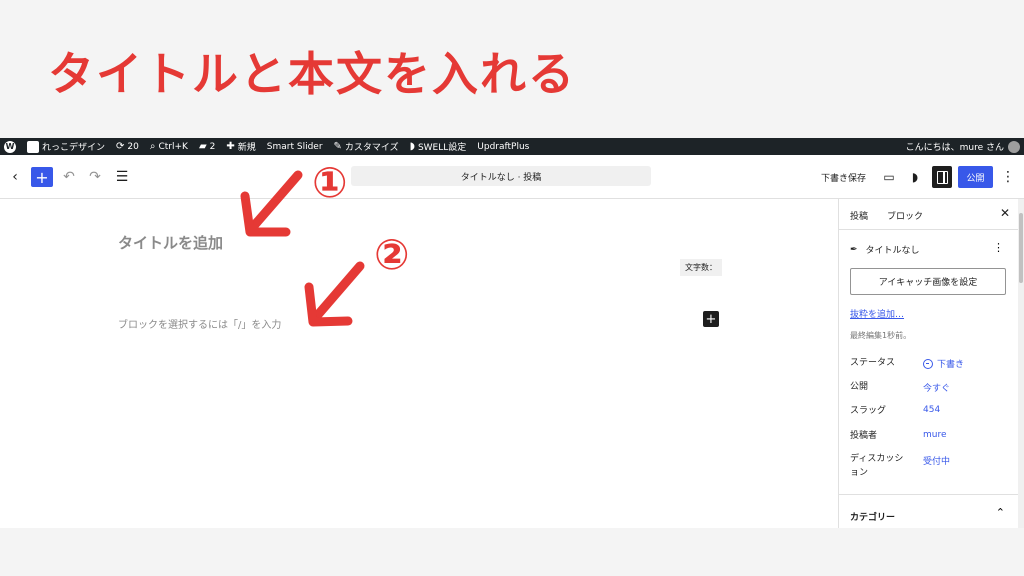 The image size is (1024, 576). What do you see at coordinates (334, 294) in the screenshot?
I see `arrow-to-body` at bounding box center [334, 294].